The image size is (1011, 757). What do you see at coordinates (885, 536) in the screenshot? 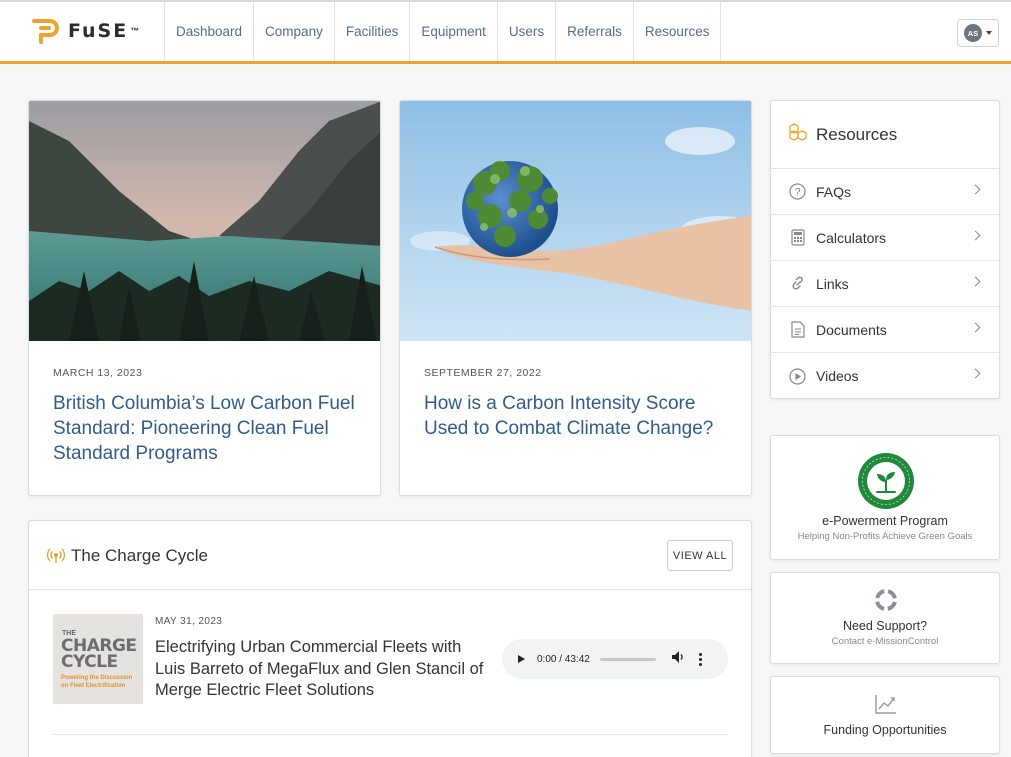
I see `epowerment-subtitle: Helping Non-Profits Achieve Green Goals` at bounding box center [885, 536].